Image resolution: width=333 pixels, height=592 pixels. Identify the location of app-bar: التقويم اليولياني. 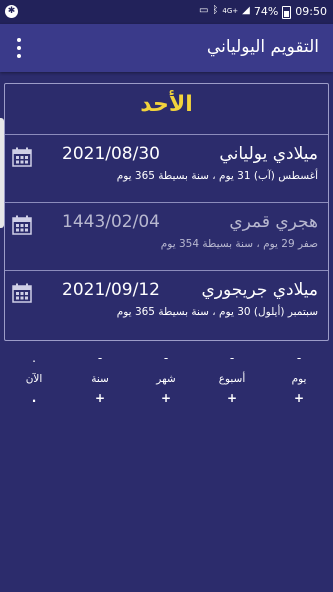
(166, 48).